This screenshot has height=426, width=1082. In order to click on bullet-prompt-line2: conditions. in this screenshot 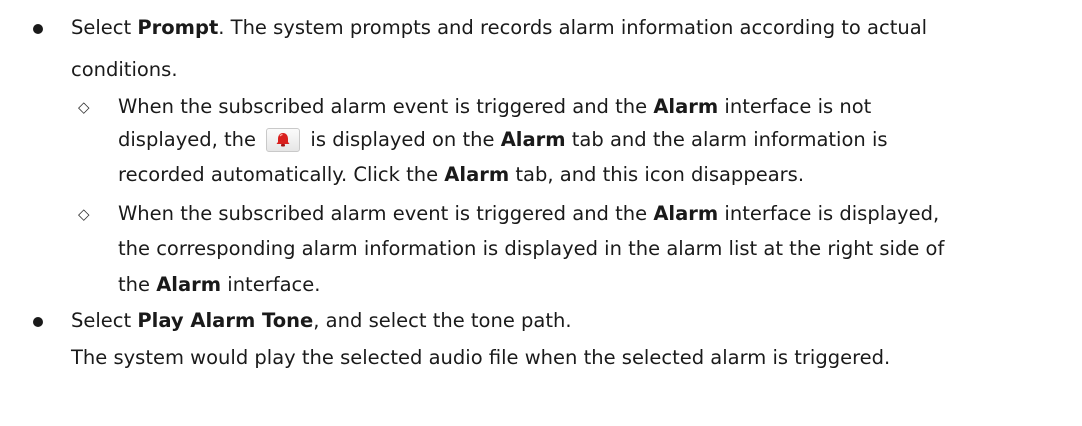, I will do `click(124, 69)`.